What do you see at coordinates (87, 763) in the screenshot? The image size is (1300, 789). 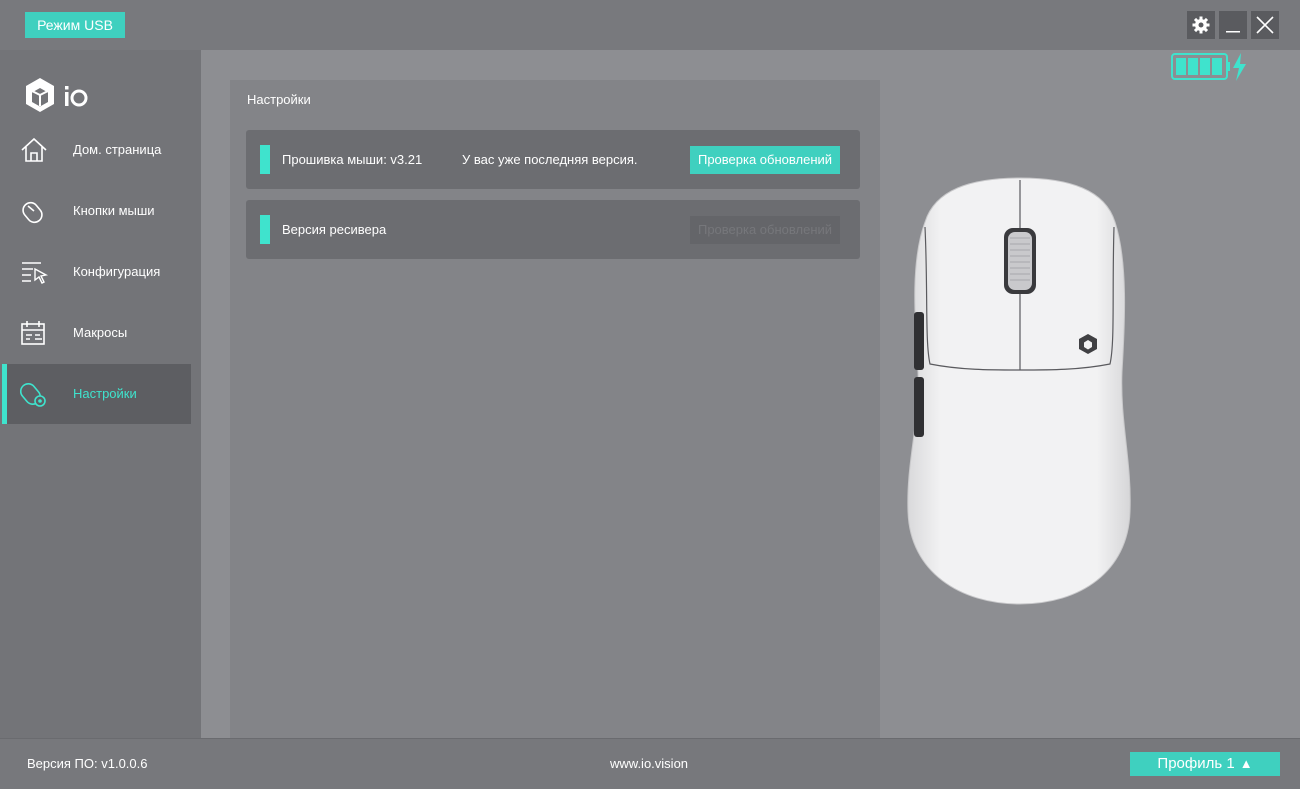 I see `software-version: Версия ПО: v1.0.0.6` at bounding box center [87, 763].